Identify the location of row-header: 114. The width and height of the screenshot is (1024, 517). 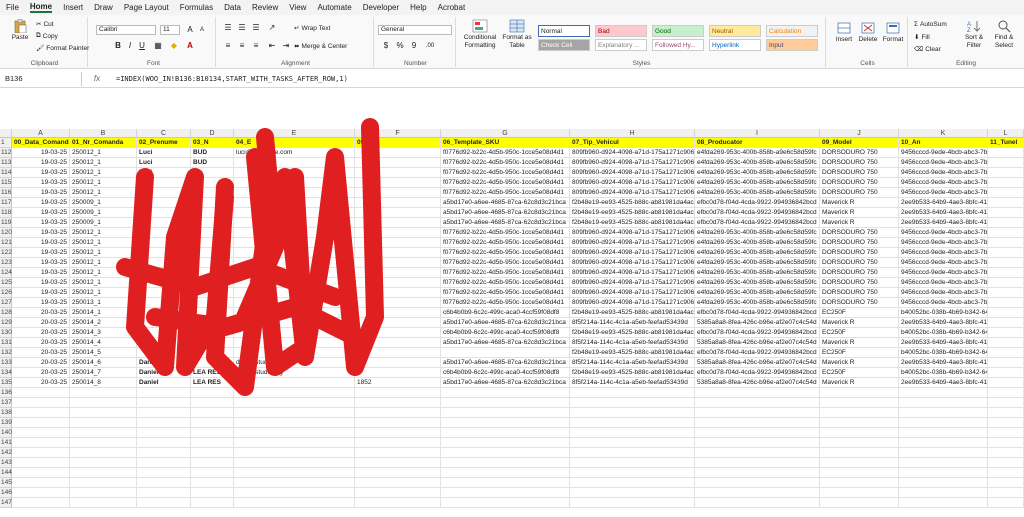
(6, 173).